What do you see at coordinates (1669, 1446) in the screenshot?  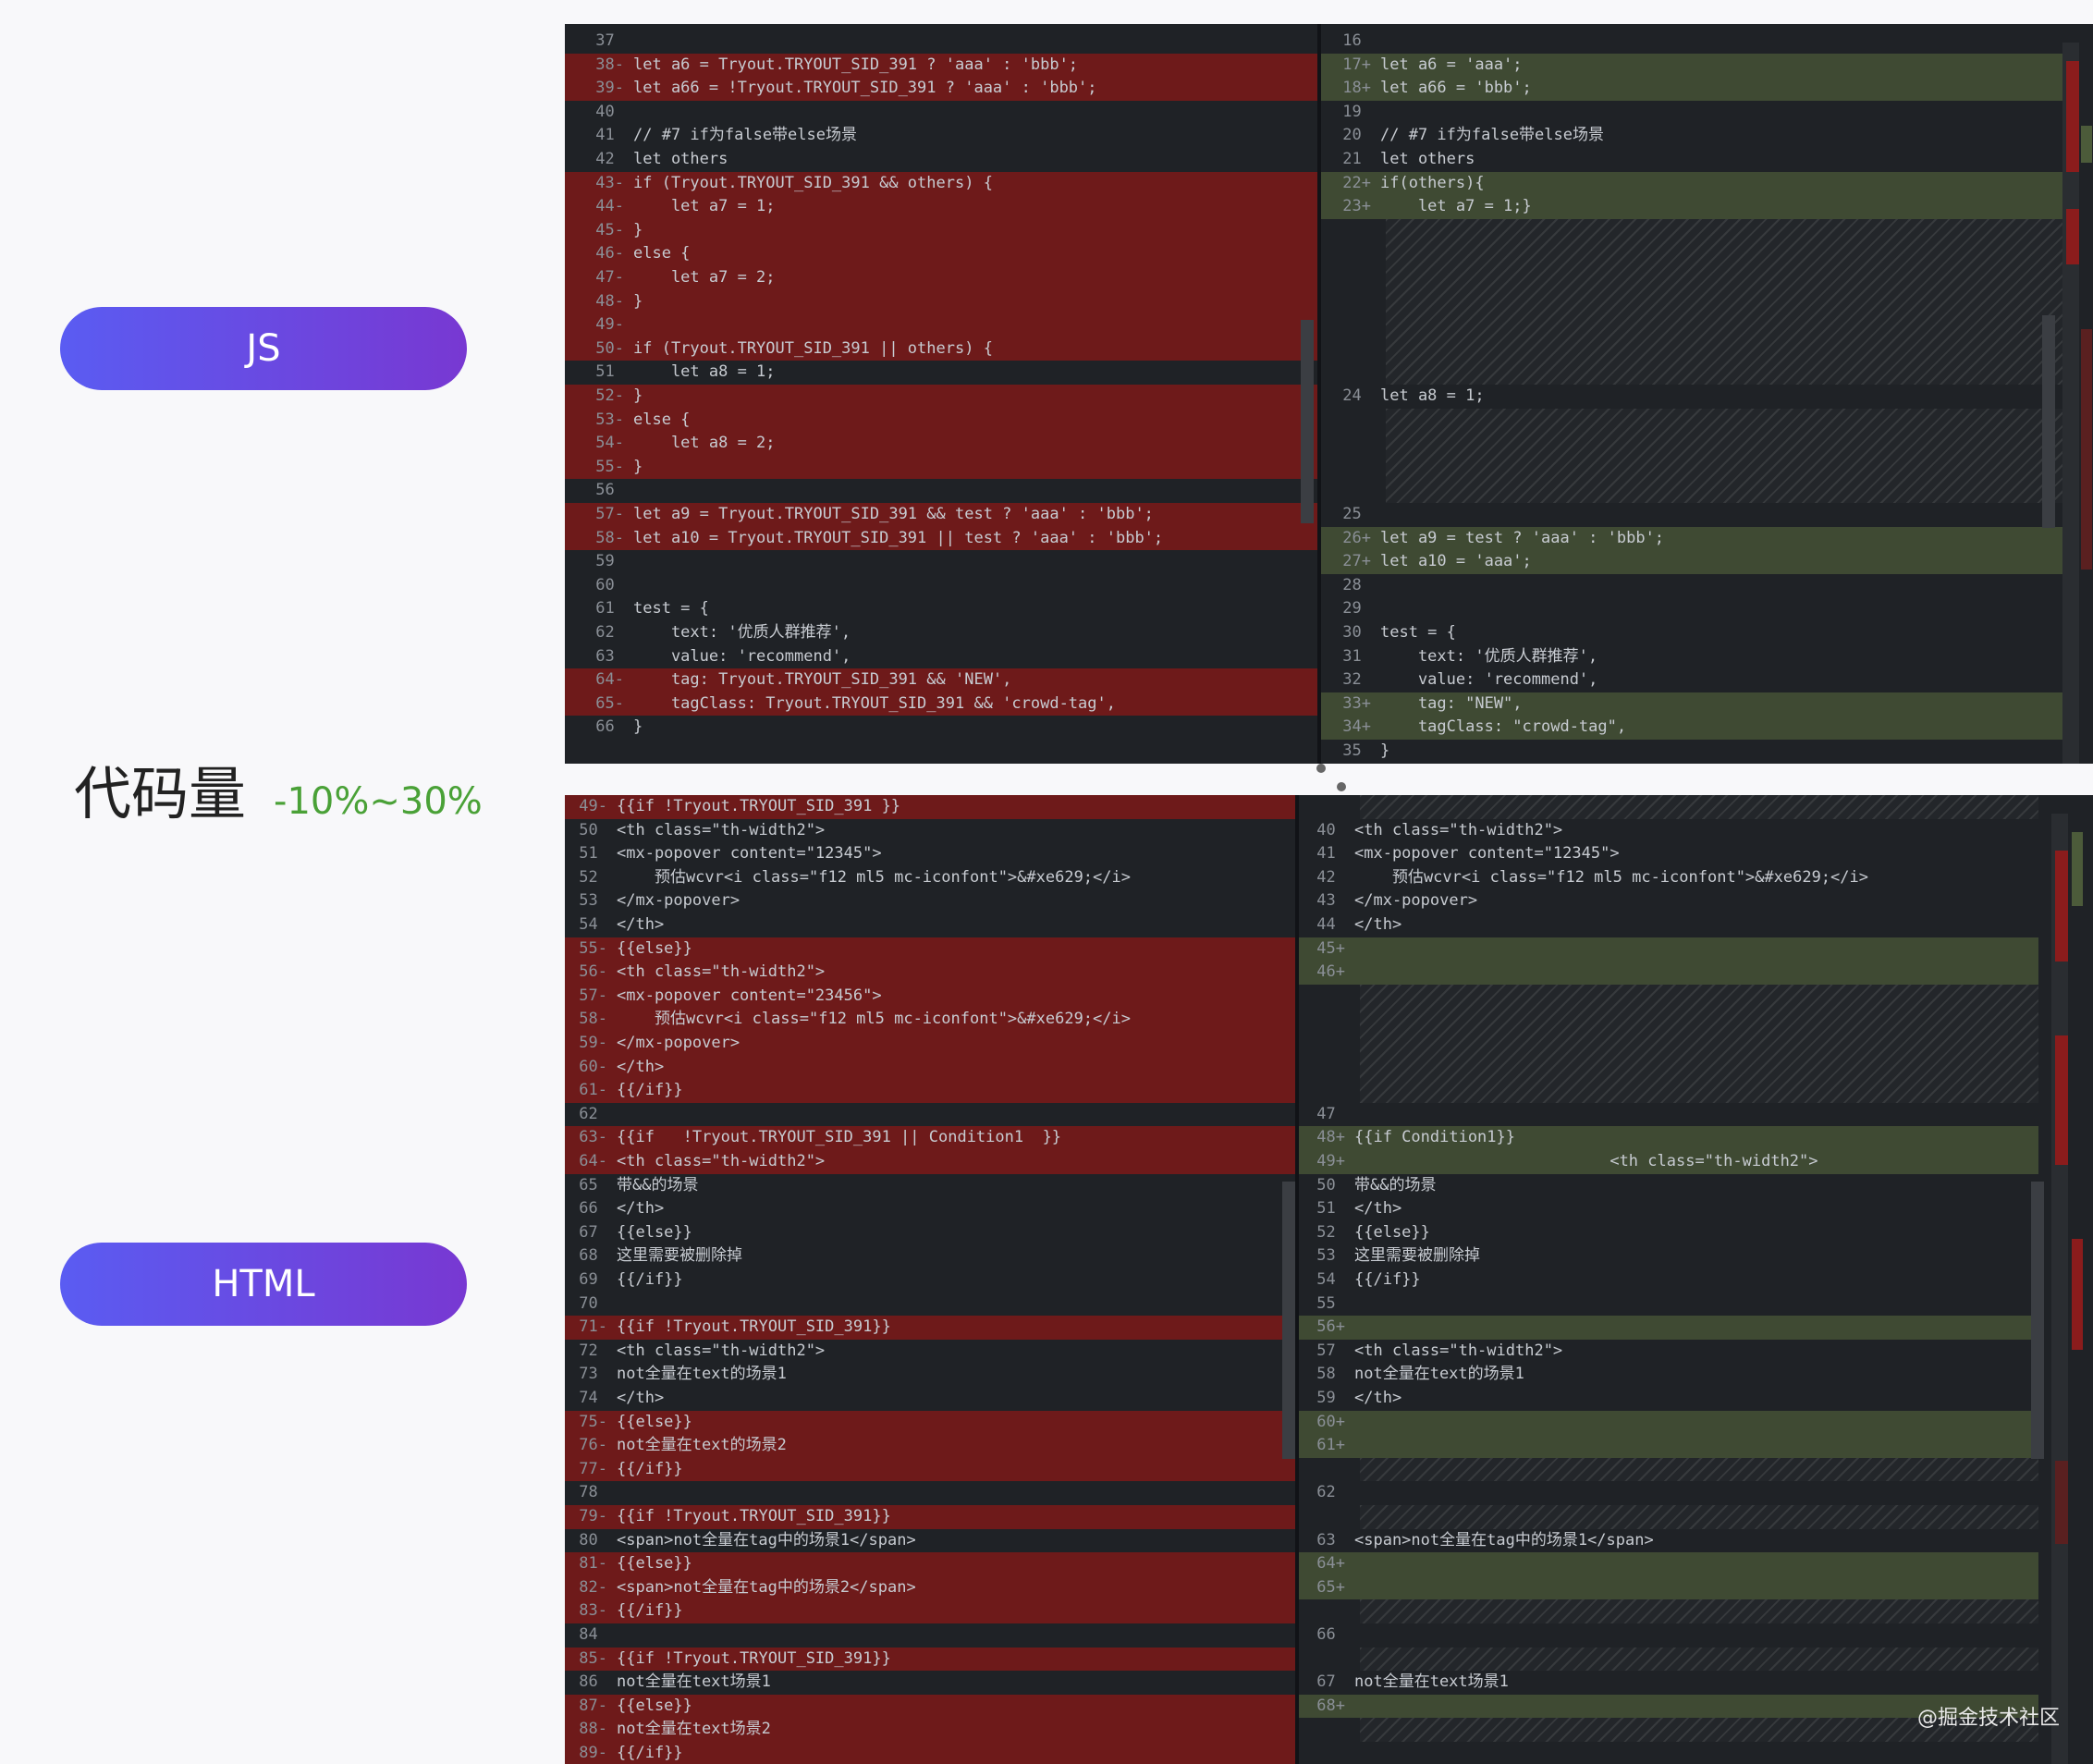 I see `diff-line: 61+` at bounding box center [1669, 1446].